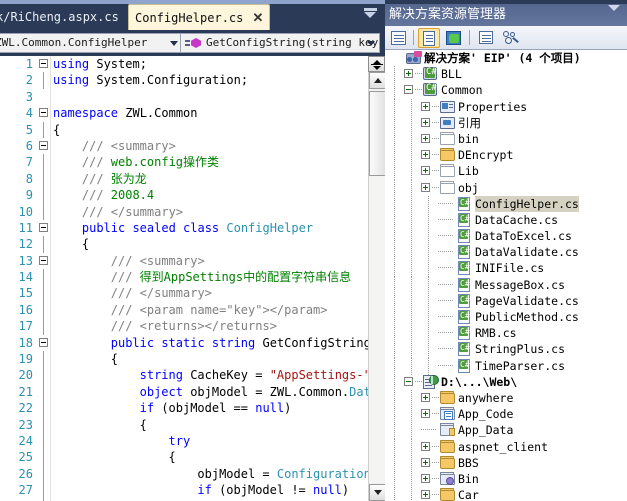 The width and height of the screenshot is (627, 501). Describe the element at coordinates (506, 285) in the screenshot. I see `tree-item-messagebox-cs: C# MessageBox.cs` at that location.